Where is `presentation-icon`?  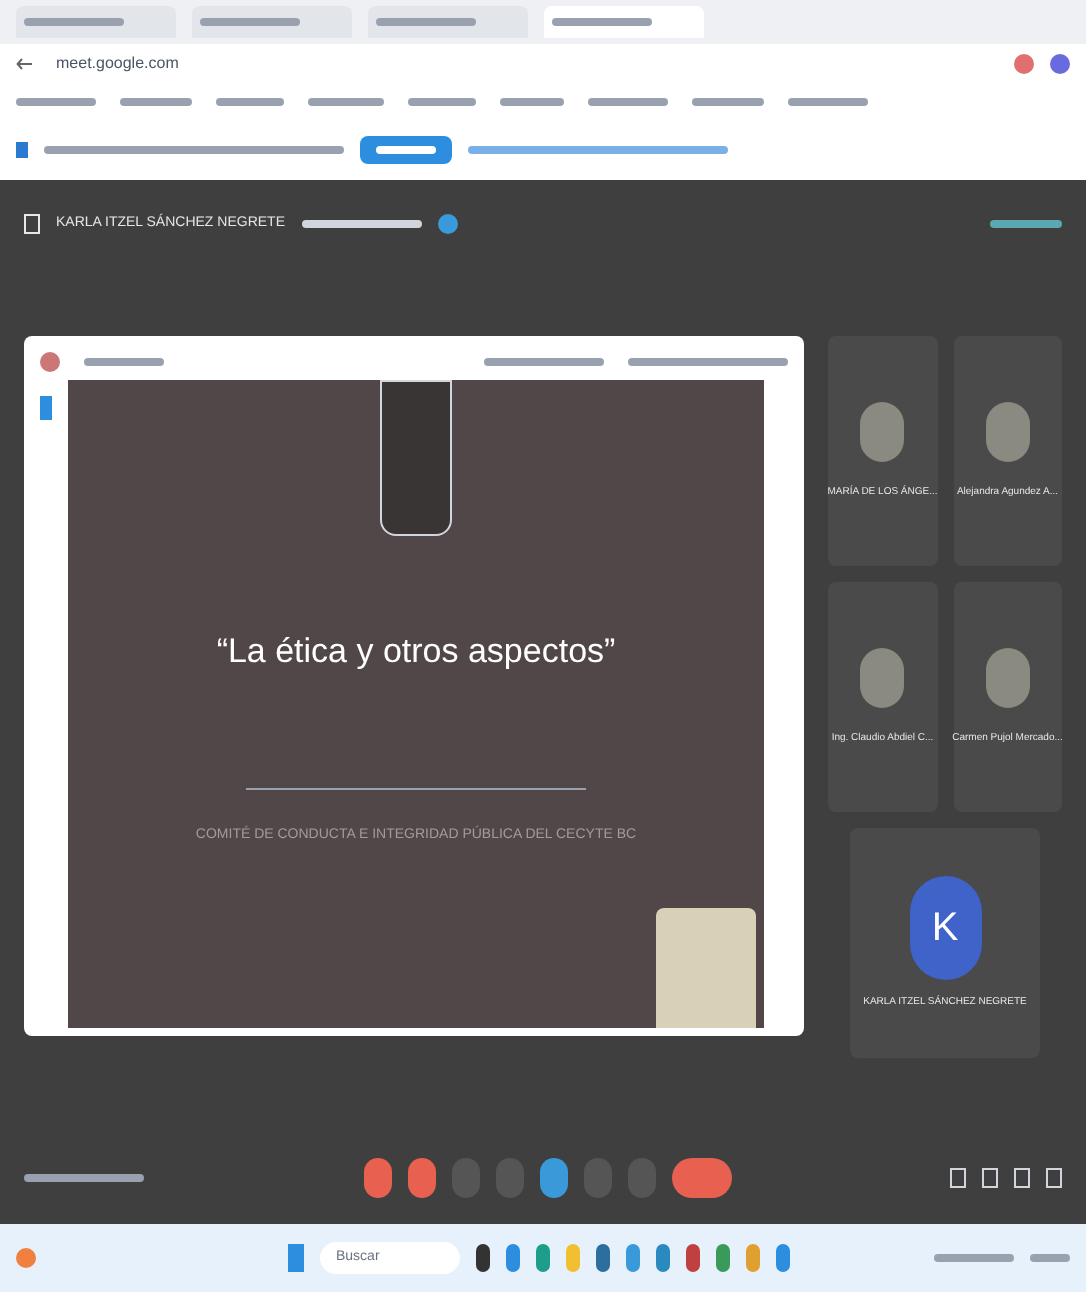
presentation-icon is located at coordinates (32, 224).